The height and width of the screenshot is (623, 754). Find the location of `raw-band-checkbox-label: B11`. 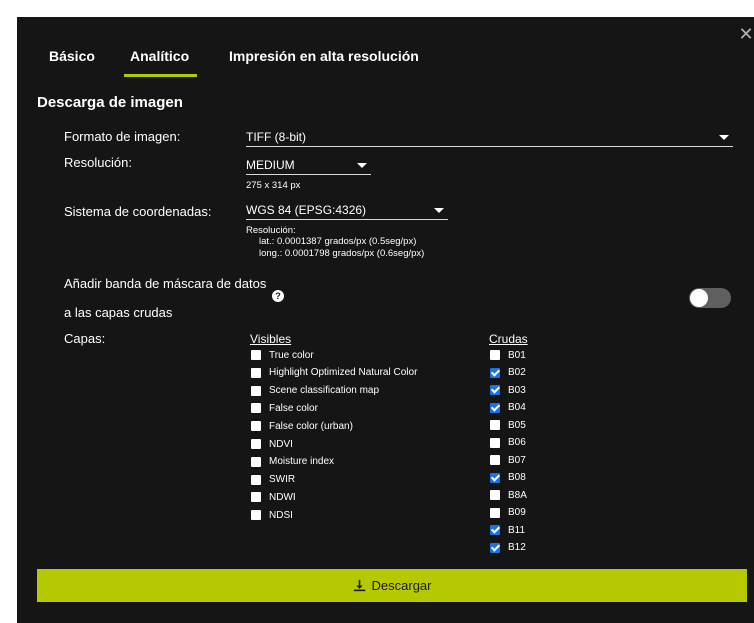

raw-band-checkbox-label: B11 is located at coordinates (517, 530).